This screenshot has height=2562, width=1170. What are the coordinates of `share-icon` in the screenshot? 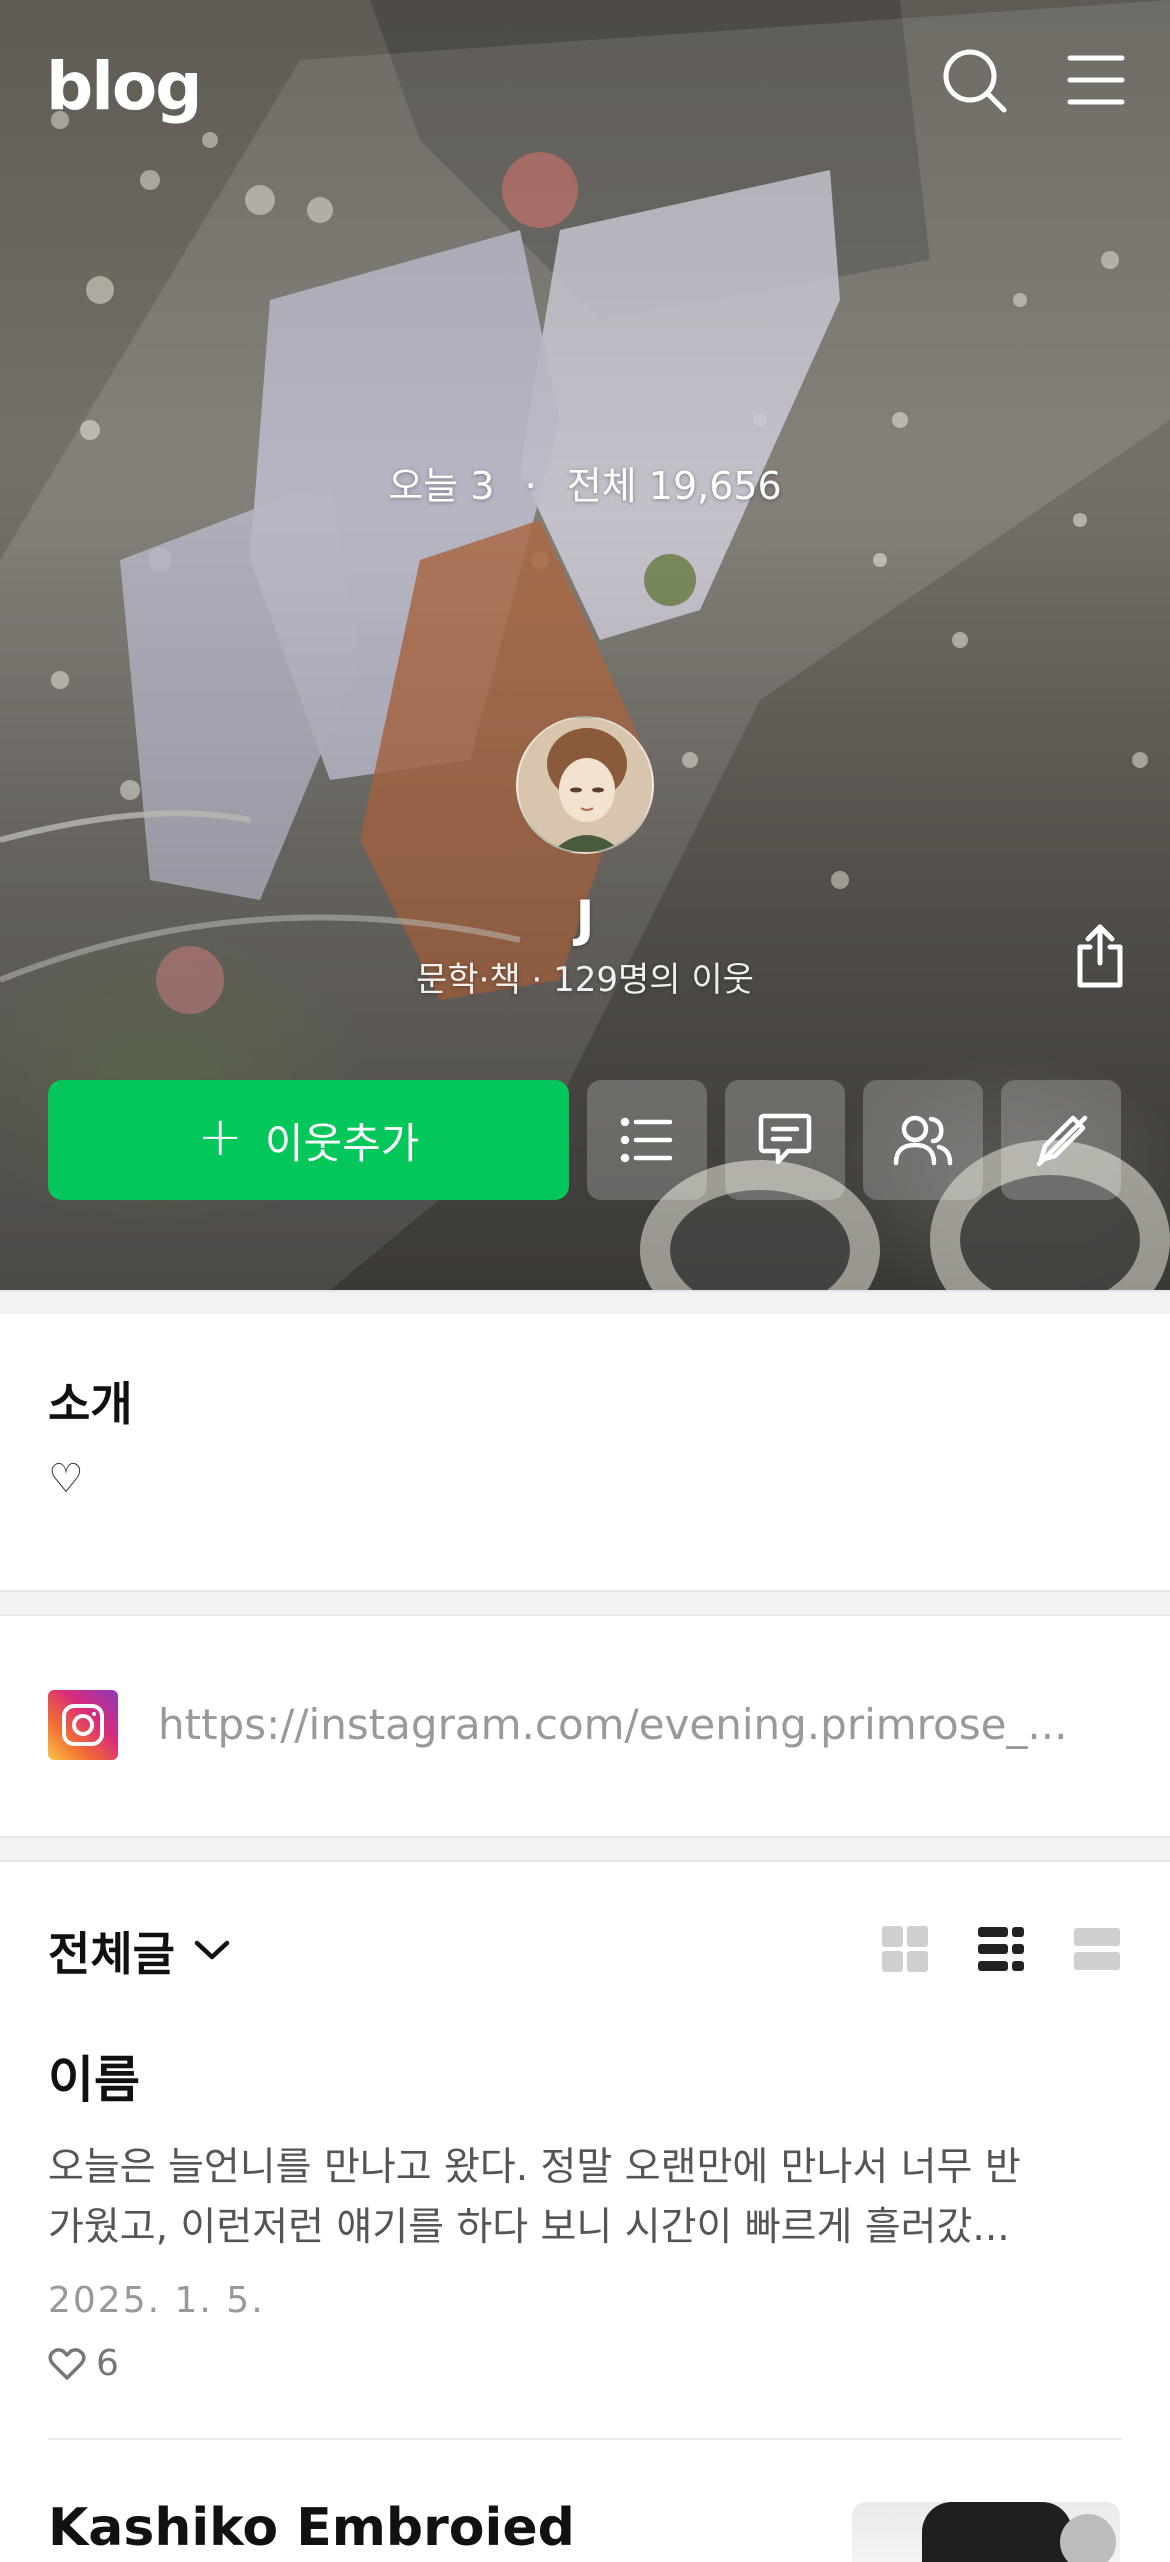 It's located at (1100, 956).